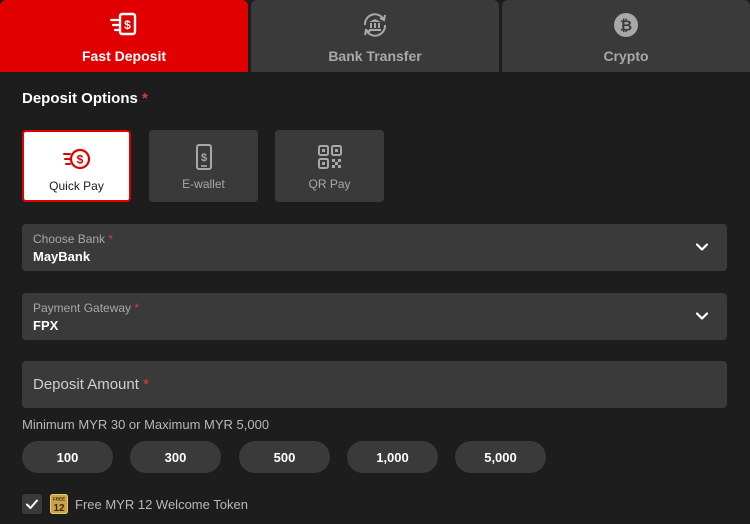 Image resolution: width=750 pixels, height=524 pixels. Describe the element at coordinates (329, 184) in the screenshot. I see `option-label: QR Pay` at that location.